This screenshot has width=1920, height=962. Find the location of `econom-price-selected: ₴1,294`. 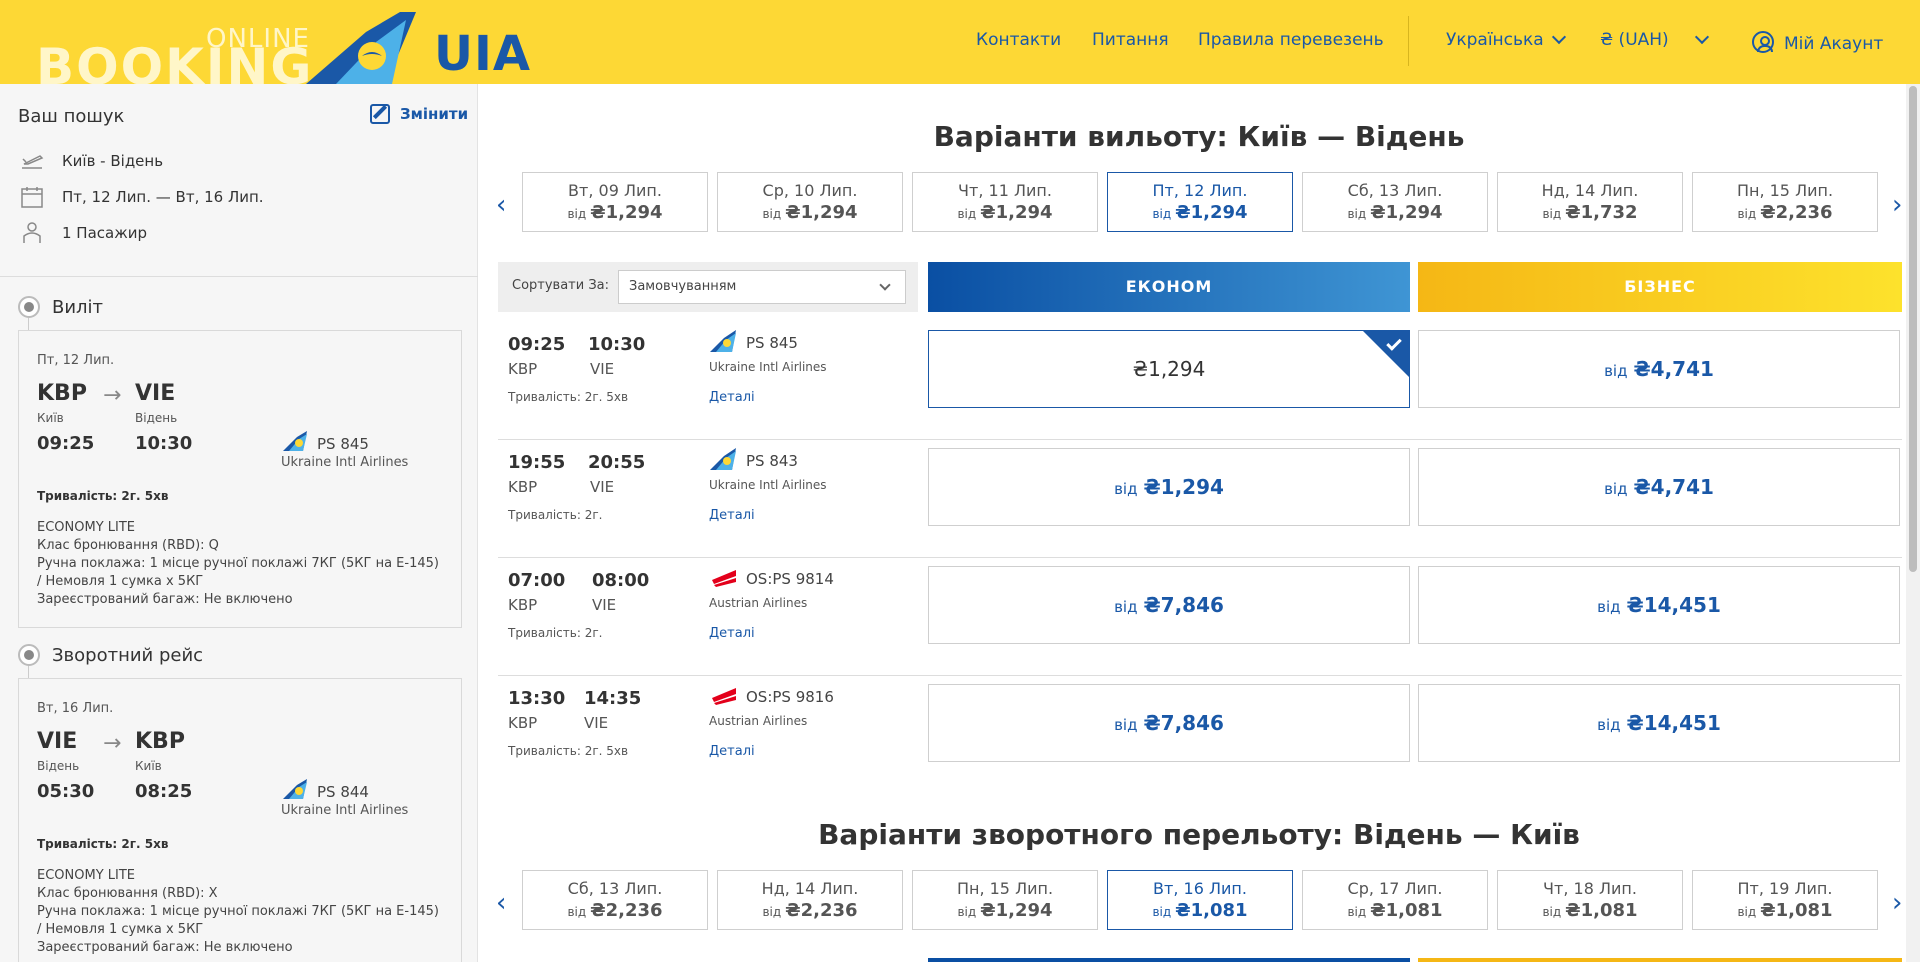

econom-price-selected: ₴1,294 is located at coordinates (1169, 369).